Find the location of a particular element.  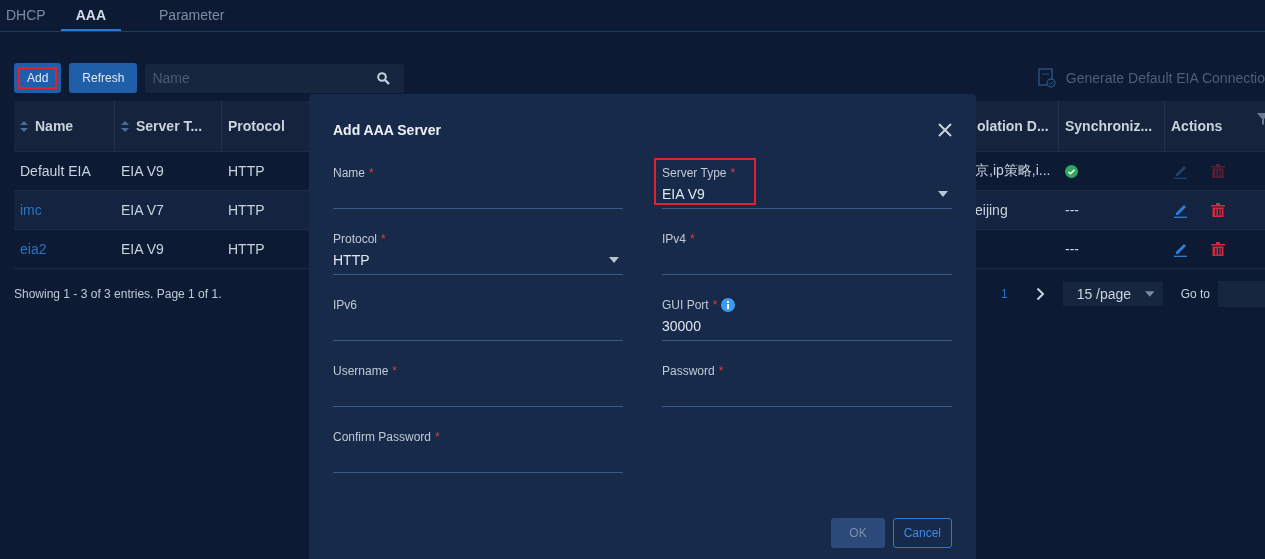

entries-summary: Showing 1 - 3 of 3 entries. Page 1 of 1. is located at coordinates (118, 294).